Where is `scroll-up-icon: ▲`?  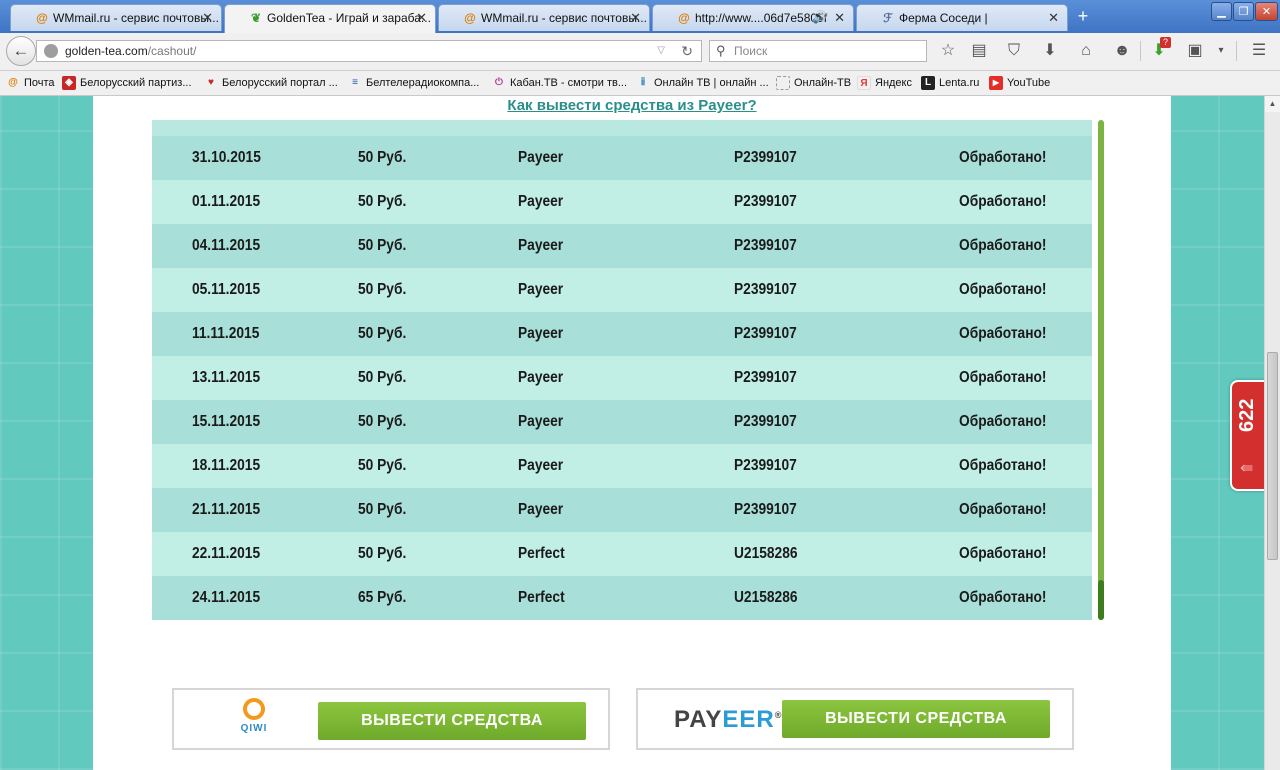 scroll-up-icon: ▲ is located at coordinates (1272, 104).